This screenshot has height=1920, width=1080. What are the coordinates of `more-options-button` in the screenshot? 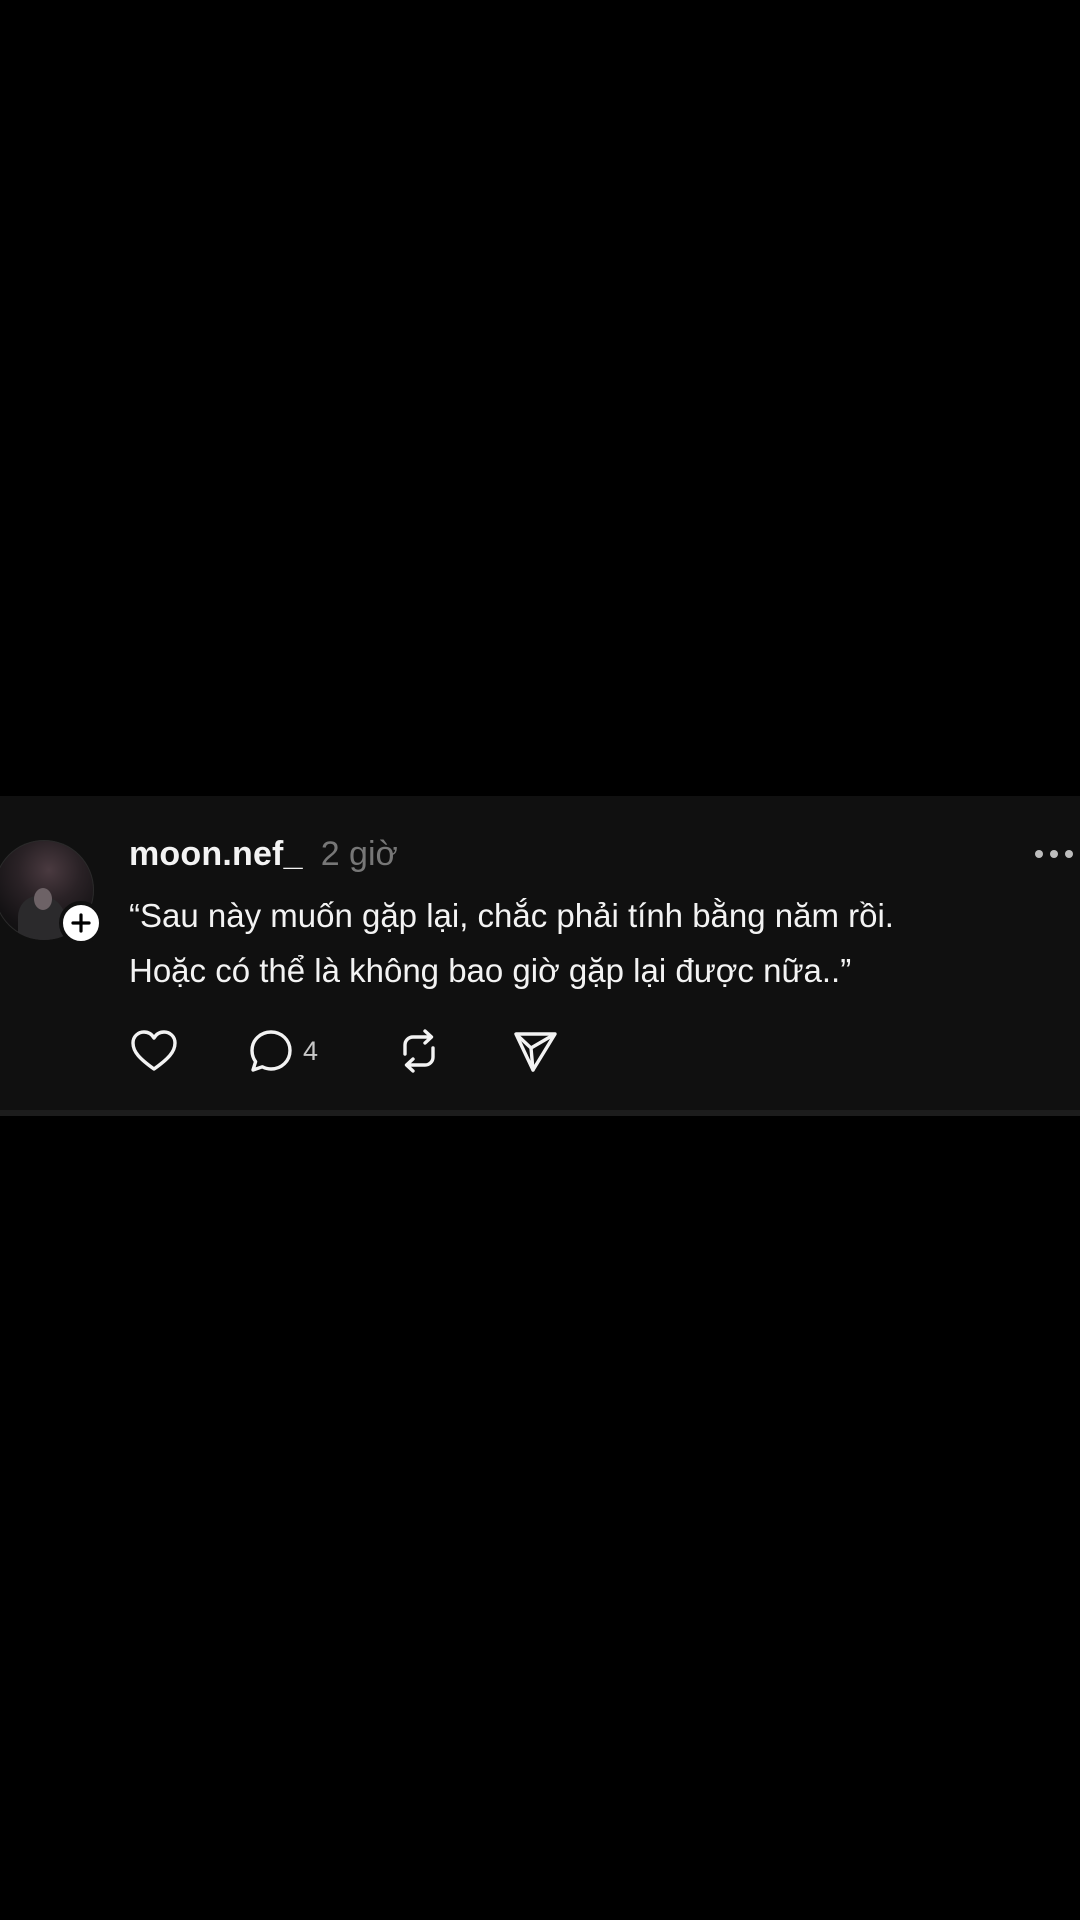 It's located at (1054, 854).